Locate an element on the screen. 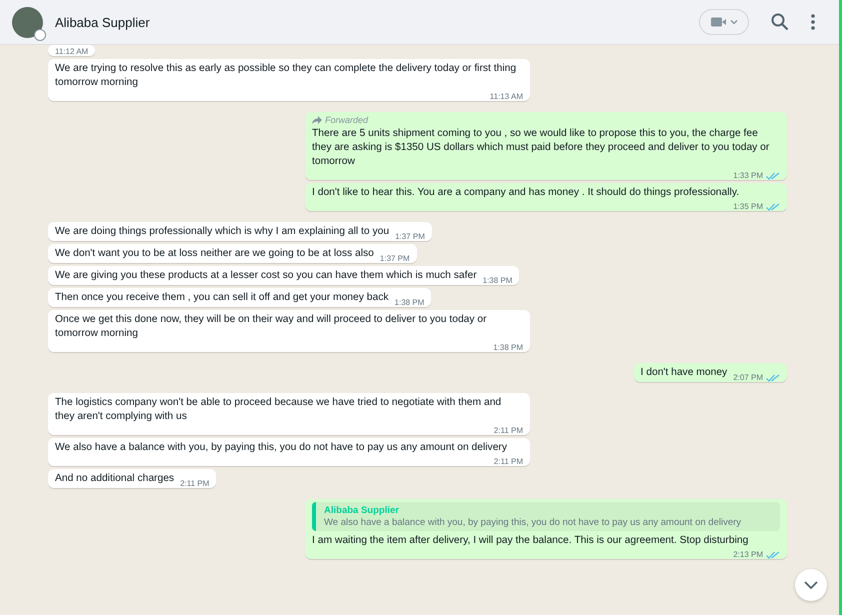 Image resolution: width=842 pixels, height=615 pixels. message-text: Once we get this done now, they will be on their way and will proceed to deliver to you today or tomorrow morning is located at coordinates (271, 327).